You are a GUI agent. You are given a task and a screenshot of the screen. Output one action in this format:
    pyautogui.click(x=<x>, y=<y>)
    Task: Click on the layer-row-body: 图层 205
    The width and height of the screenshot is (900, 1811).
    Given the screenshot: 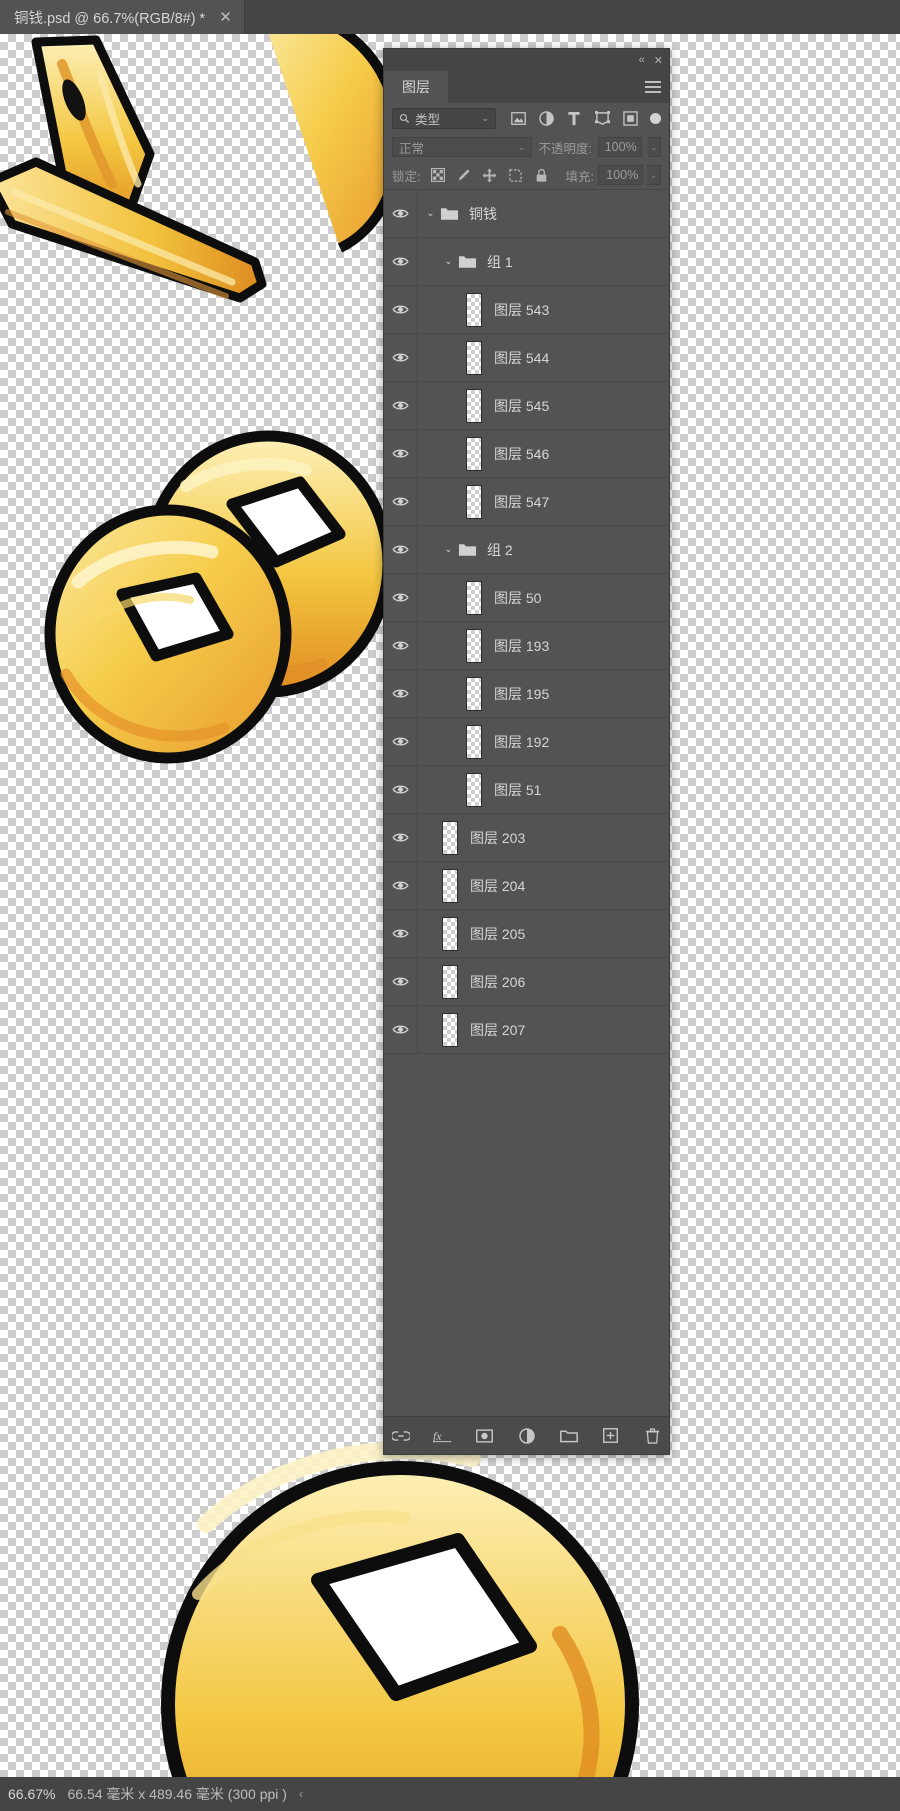 What is the action you would take?
    pyautogui.click(x=543, y=933)
    